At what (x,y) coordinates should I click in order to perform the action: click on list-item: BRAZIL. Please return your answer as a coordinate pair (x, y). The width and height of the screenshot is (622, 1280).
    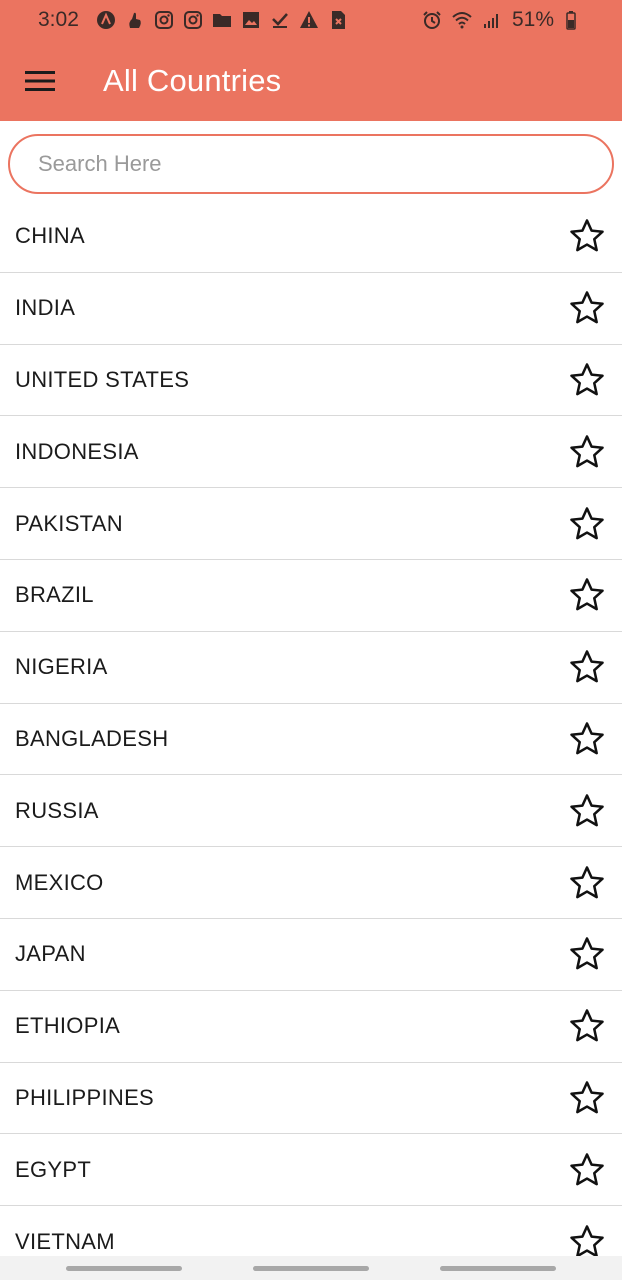
    Looking at the image, I should click on (311, 596).